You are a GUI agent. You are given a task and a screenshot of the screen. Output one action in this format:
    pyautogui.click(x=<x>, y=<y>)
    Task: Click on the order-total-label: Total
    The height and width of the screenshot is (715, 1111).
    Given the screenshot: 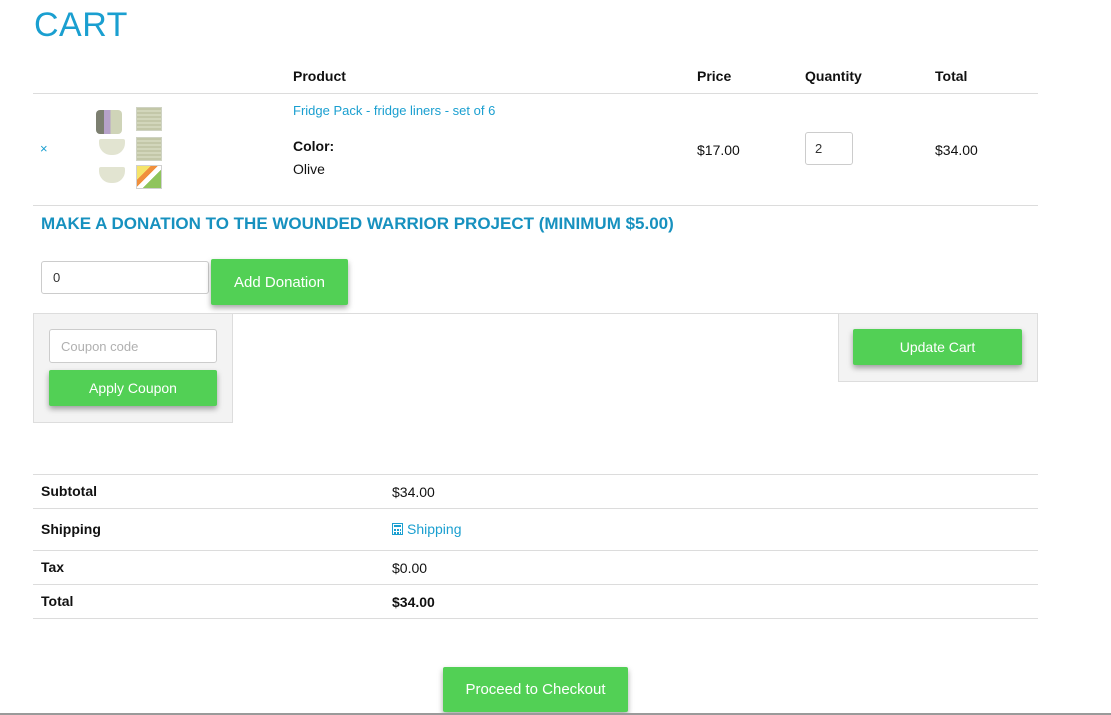 What is the action you would take?
    pyautogui.click(x=57, y=601)
    